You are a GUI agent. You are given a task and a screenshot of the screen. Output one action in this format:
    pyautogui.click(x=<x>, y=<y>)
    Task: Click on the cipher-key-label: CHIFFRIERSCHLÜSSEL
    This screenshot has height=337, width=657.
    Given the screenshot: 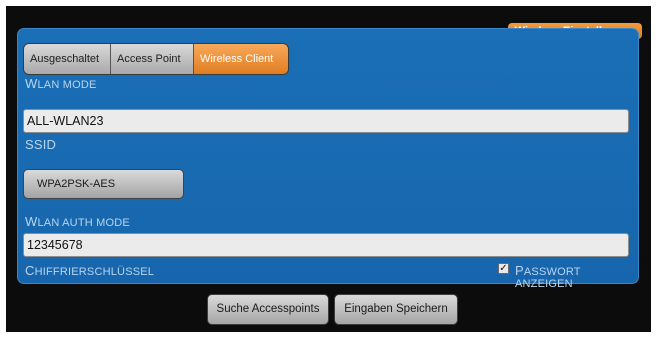 What is the action you would take?
    pyautogui.click(x=90, y=270)
    